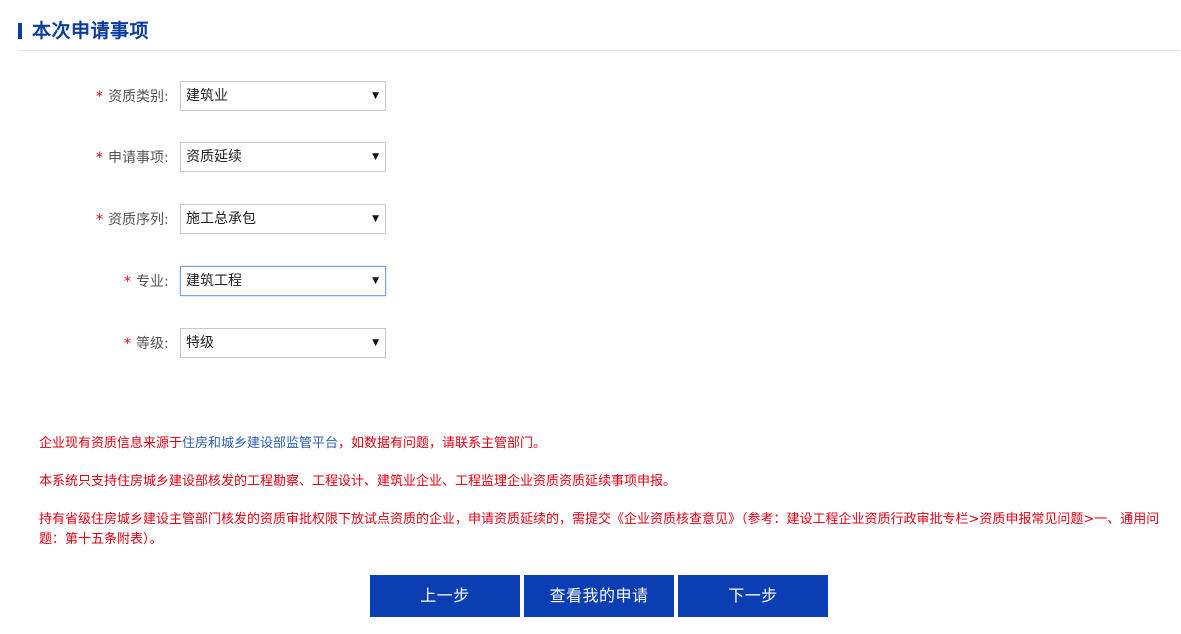 This screenshot has height=634, width=1181. I want to click on section-title: 本次申请事项, so click(91, 31).